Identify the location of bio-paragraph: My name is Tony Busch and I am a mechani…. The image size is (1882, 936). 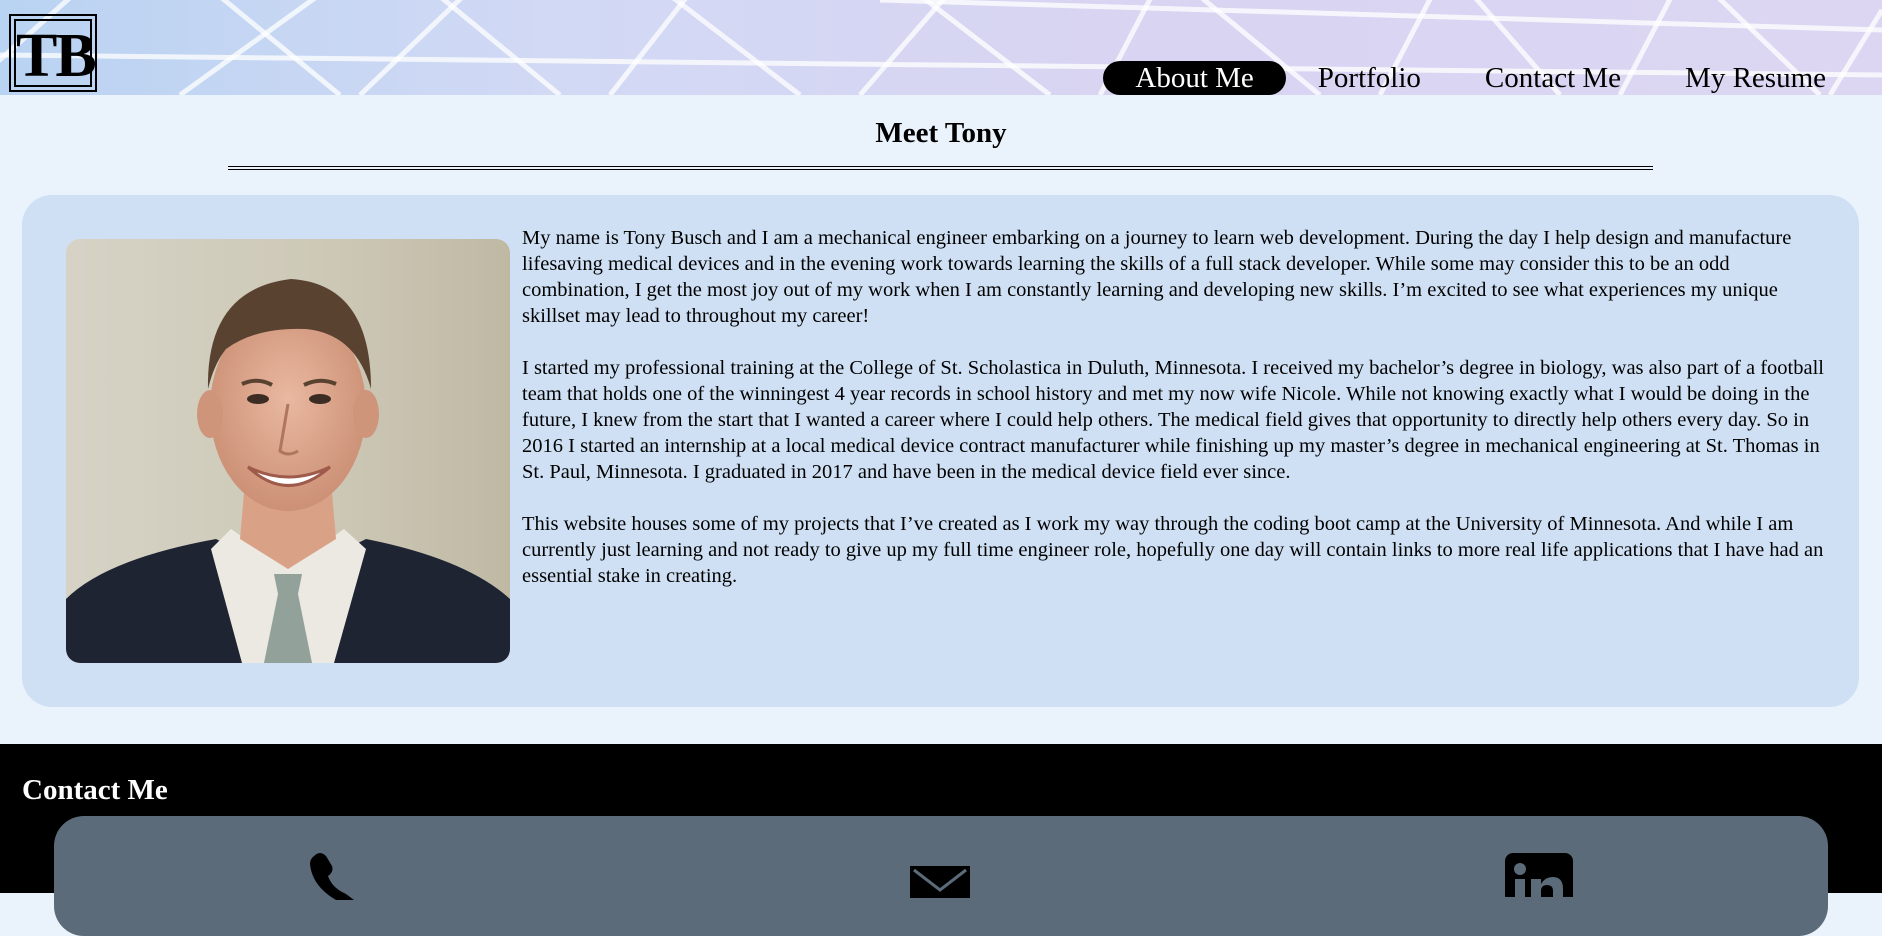
(1157, 277).